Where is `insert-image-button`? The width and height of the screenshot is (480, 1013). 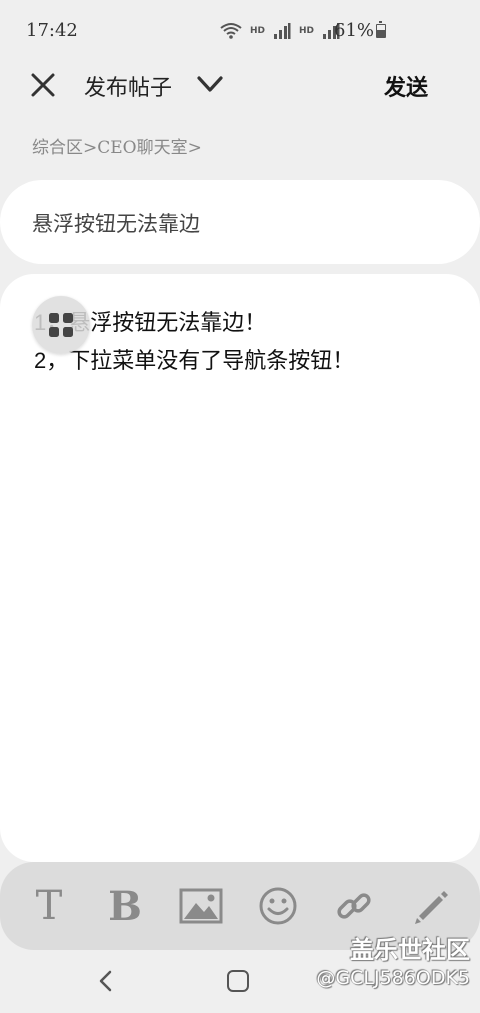
insert-image-button is located at coordinates (201, 906).